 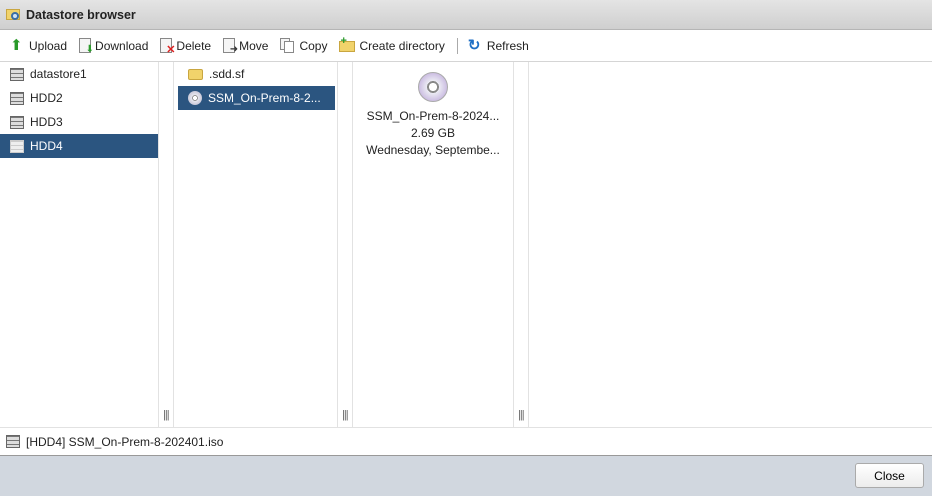 I want to click on delete-icon: ✕, so click(x=167, y=47).